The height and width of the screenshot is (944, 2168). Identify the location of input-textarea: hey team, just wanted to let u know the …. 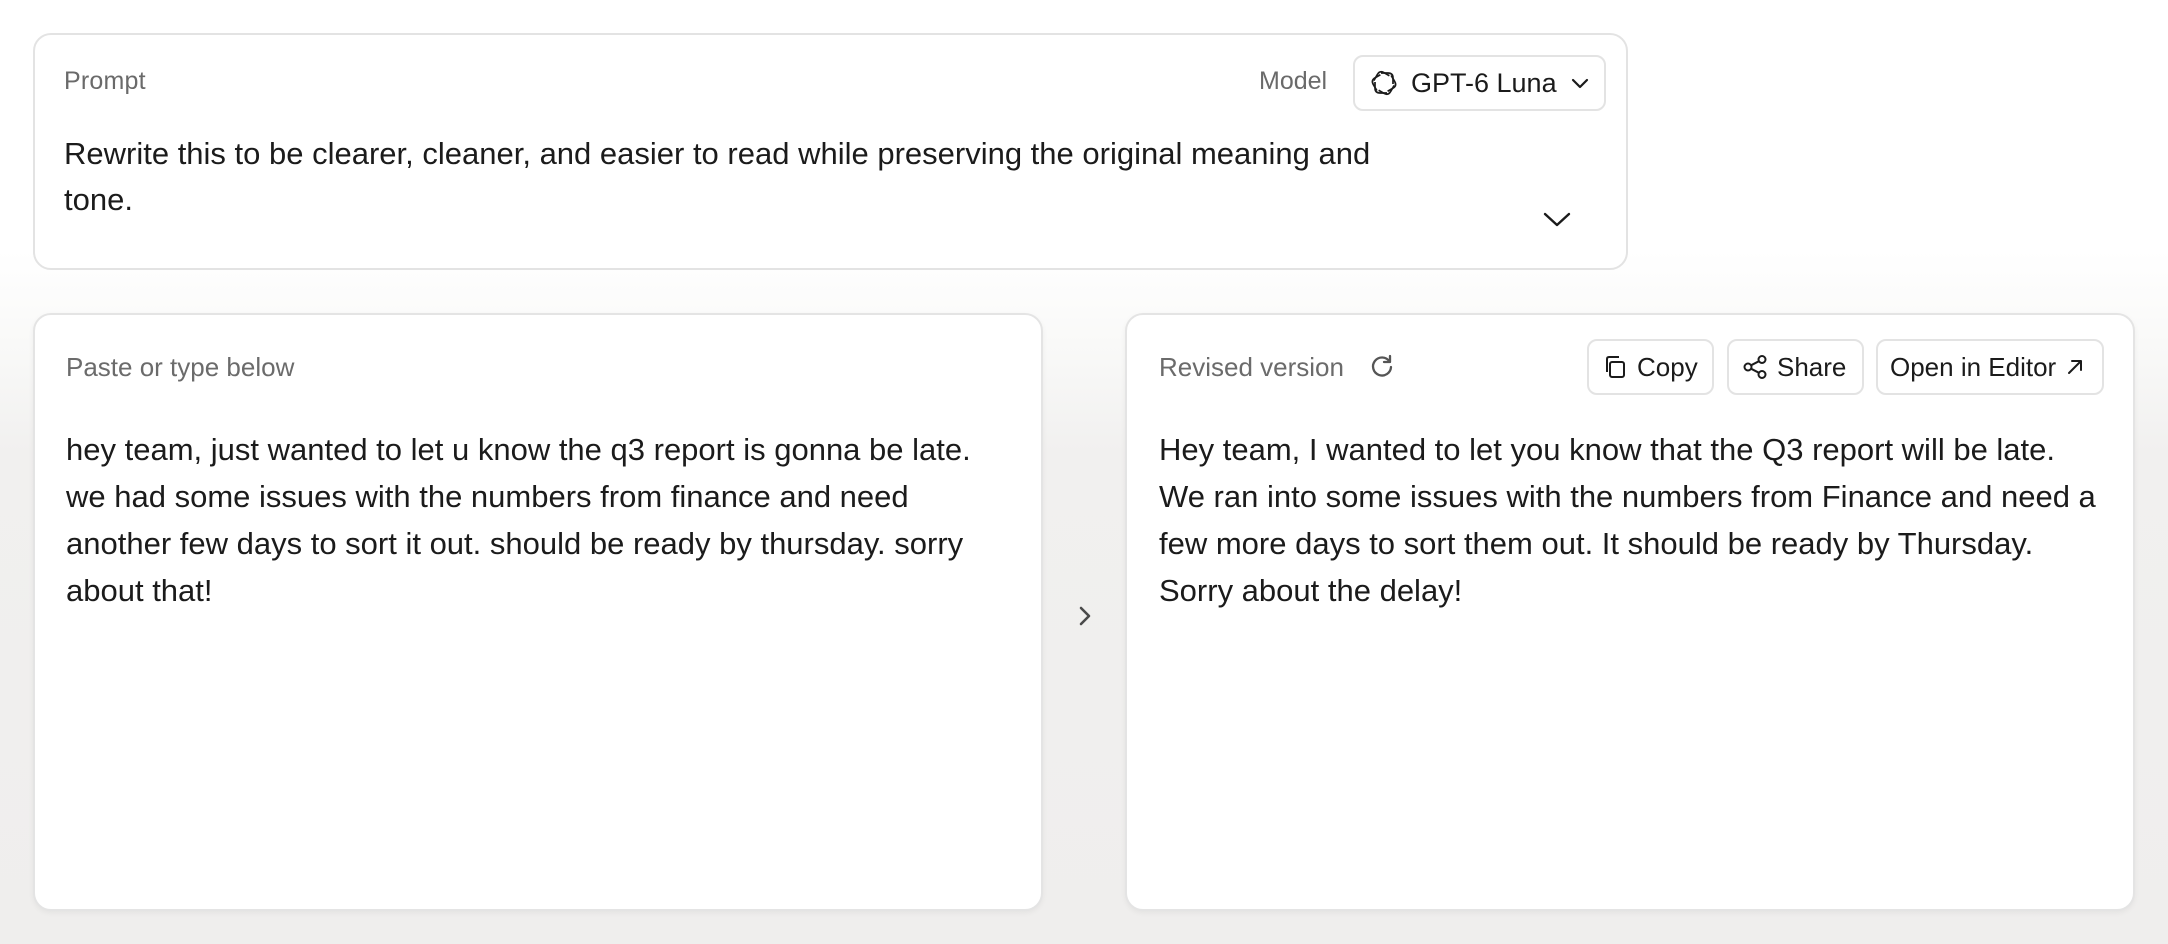
(533, 520).